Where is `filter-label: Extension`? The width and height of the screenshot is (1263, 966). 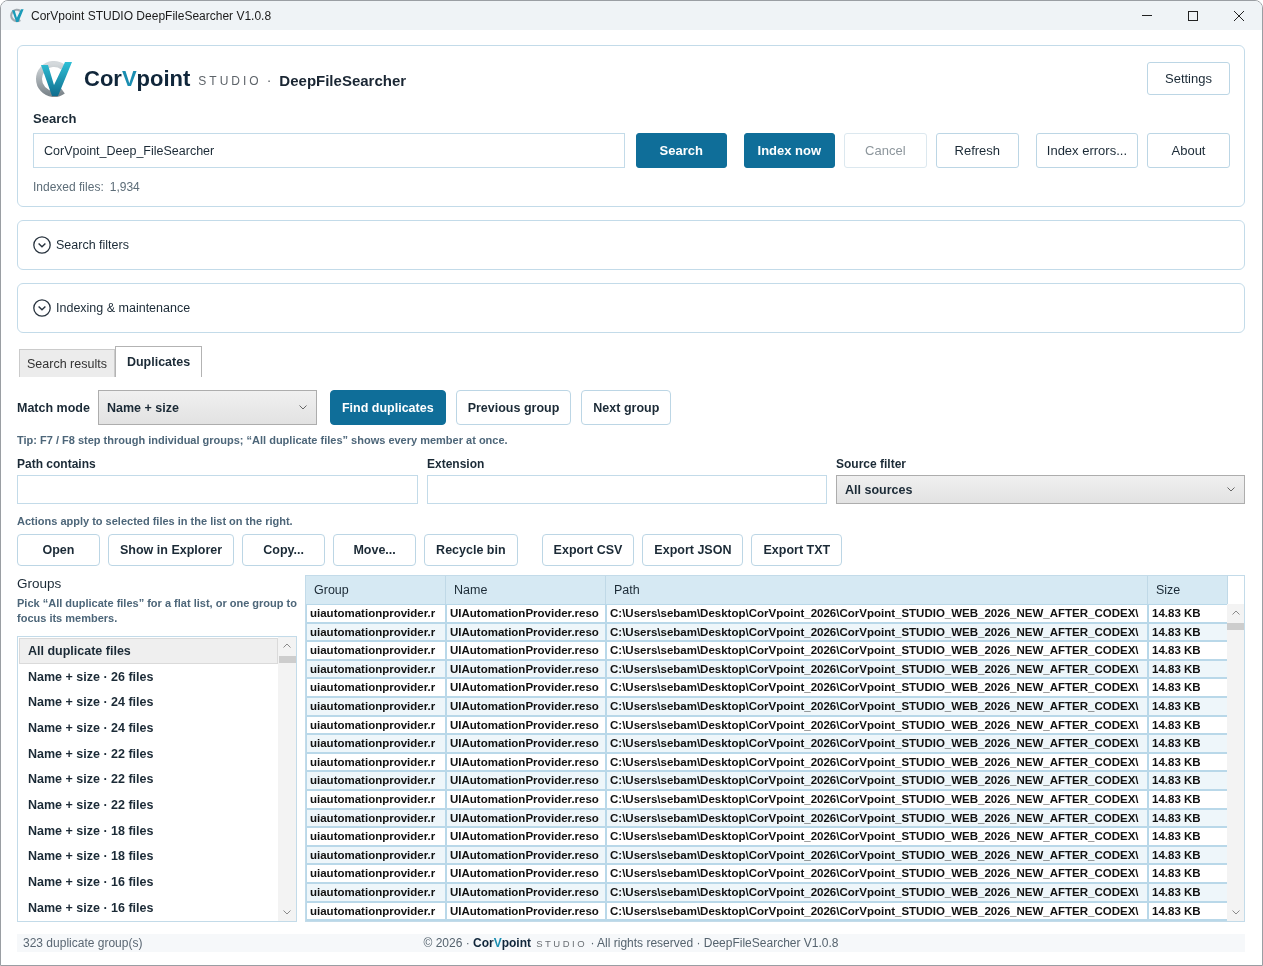 filter-label: Extension is located at coordinates (456, 464).